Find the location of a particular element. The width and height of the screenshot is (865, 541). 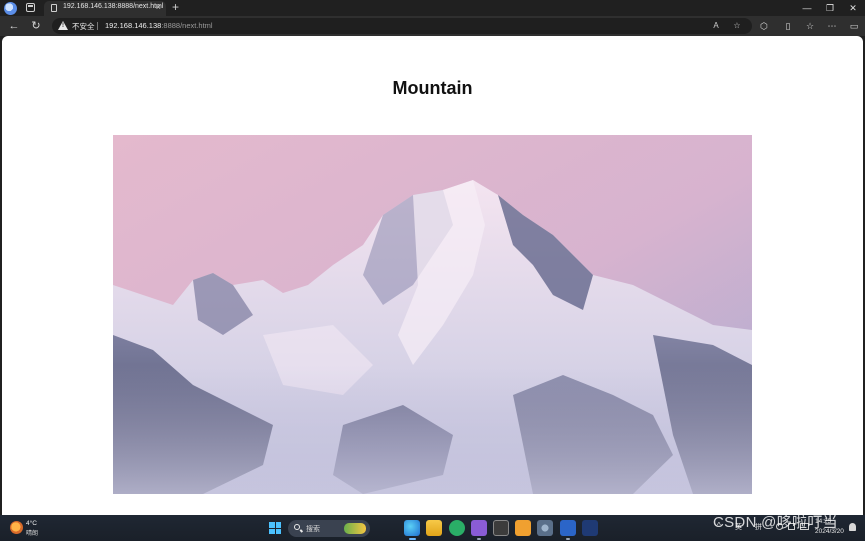

url-text: 192.168.146.138:8888/next.html is located at coordinates (159, 25).